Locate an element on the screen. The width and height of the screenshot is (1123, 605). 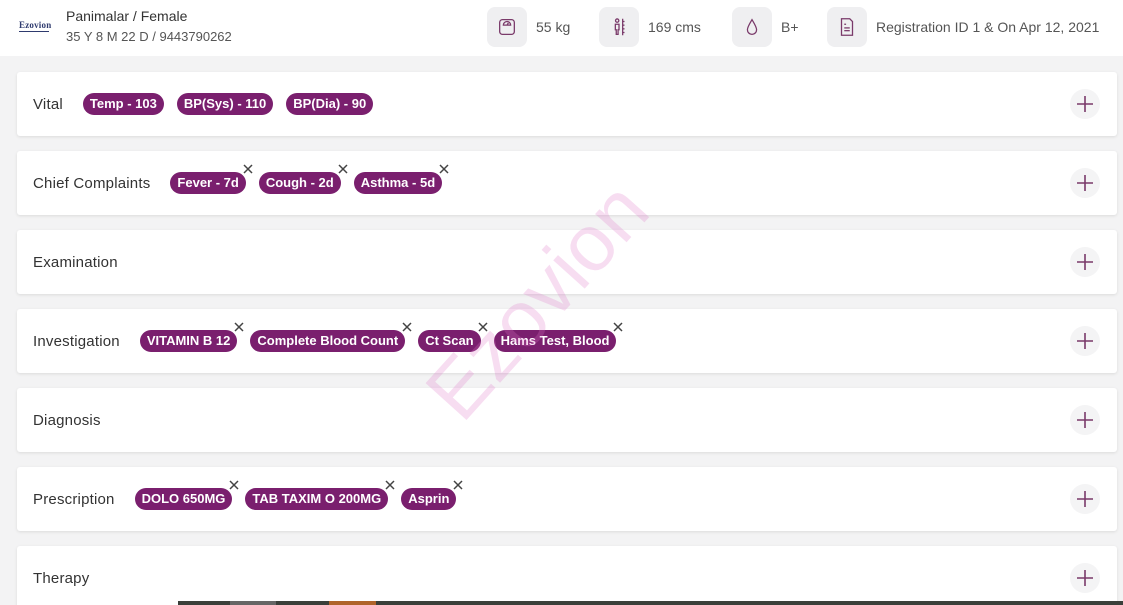
vital-chips: Temp - 103 BP(Sys) - 110 BP(Dia) - 90 is located at coordinates (234, 104).